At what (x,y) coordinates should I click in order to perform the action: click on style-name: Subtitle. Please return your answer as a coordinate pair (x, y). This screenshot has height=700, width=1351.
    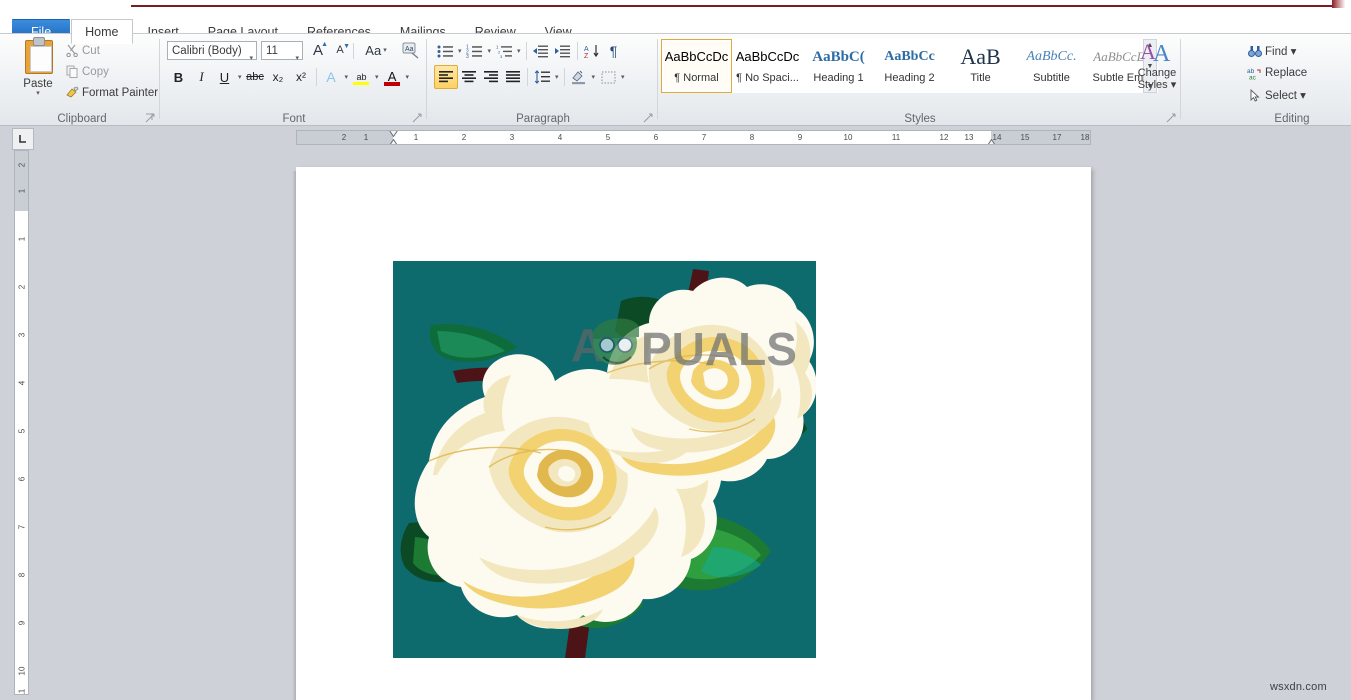
    Looking at the image, I should click on (1051, 78).